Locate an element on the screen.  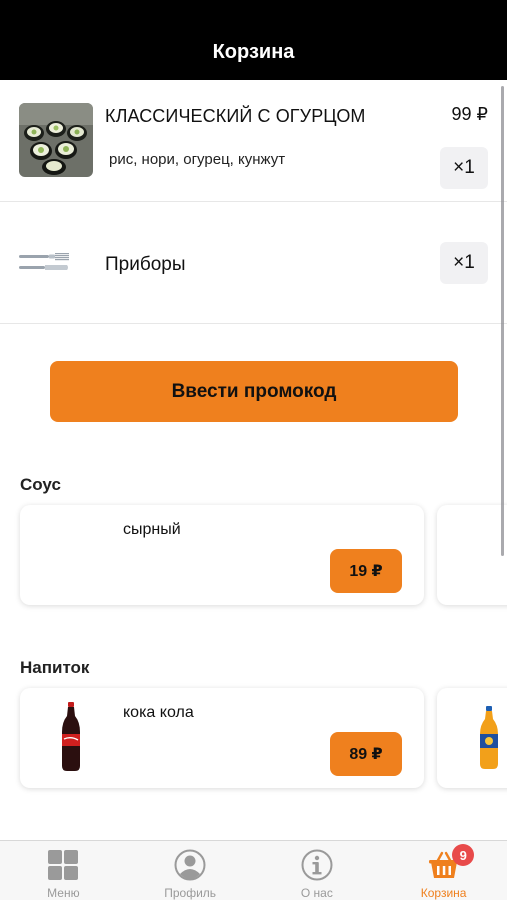
cart-count-badge: 9 is located at coordinates (463, 855).